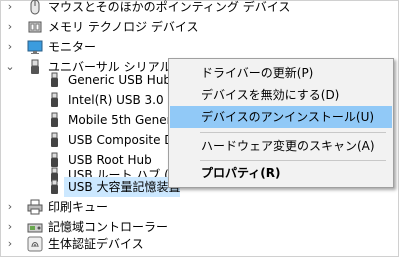 This screenshot has width=399, height=258. I want to click on menu-item-label: ハードウェア変更のスキャン(A), so click(288, 146).